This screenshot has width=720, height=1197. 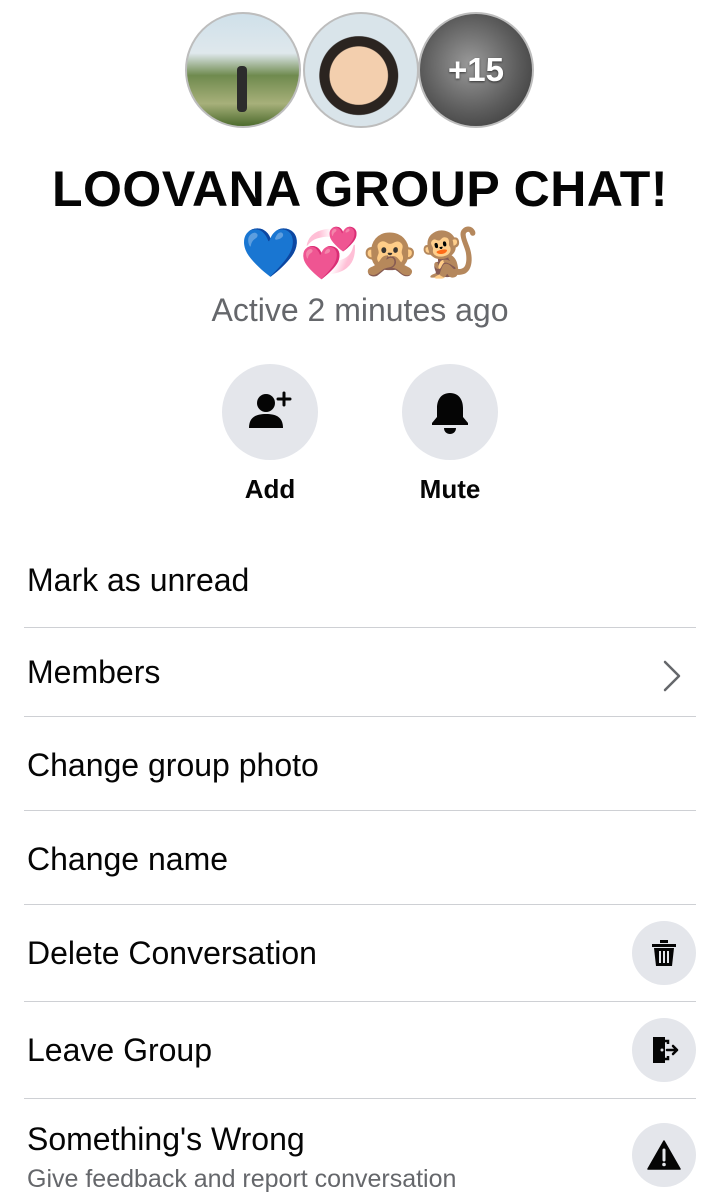 I want to click on mute-button: Mute, so click(x=450, y=434).